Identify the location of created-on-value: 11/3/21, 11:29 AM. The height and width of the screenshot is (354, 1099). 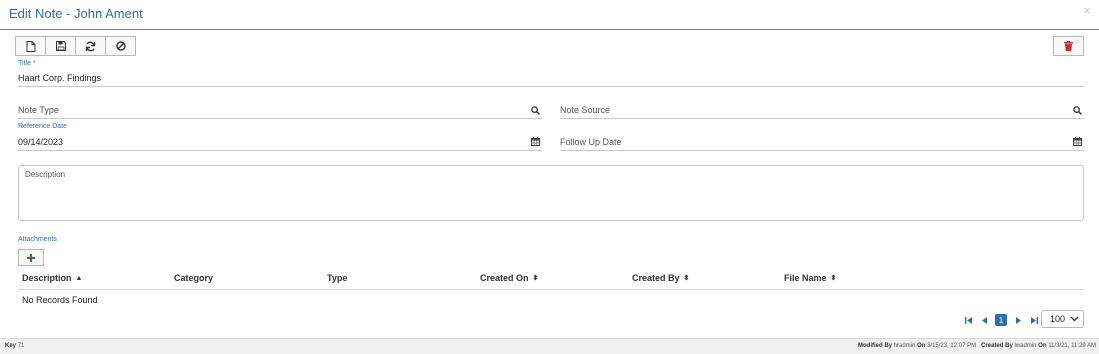
(1072, 346).